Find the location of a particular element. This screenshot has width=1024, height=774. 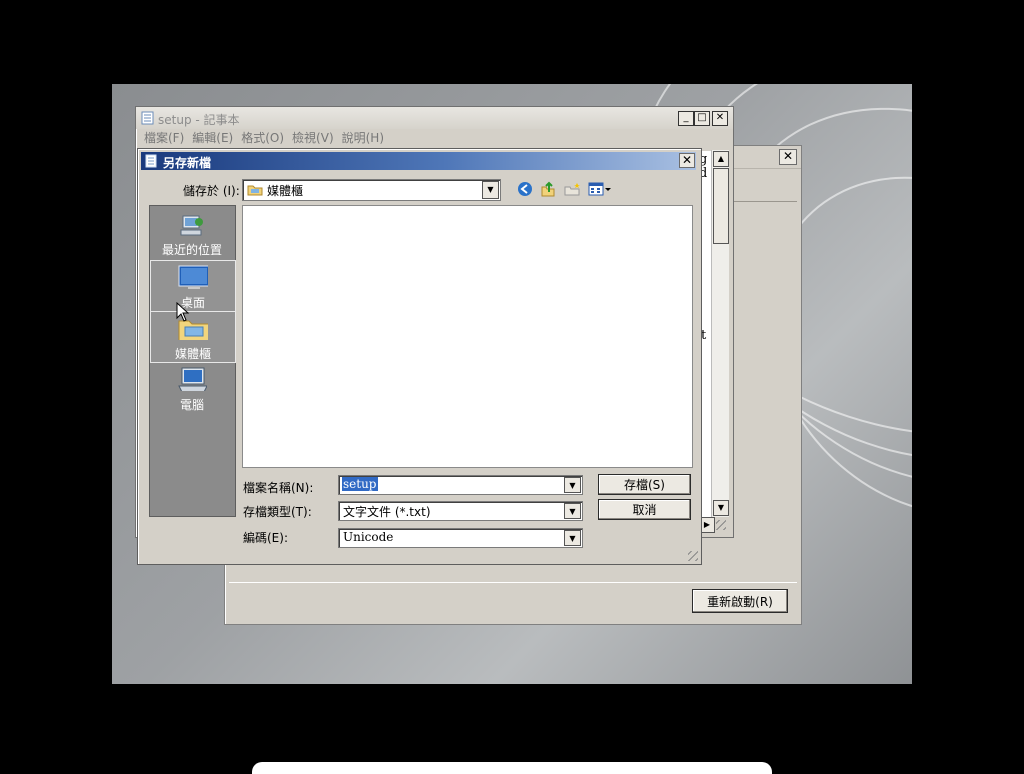

encoding-label: 編碼(E): is located at coordinates (265, 538).